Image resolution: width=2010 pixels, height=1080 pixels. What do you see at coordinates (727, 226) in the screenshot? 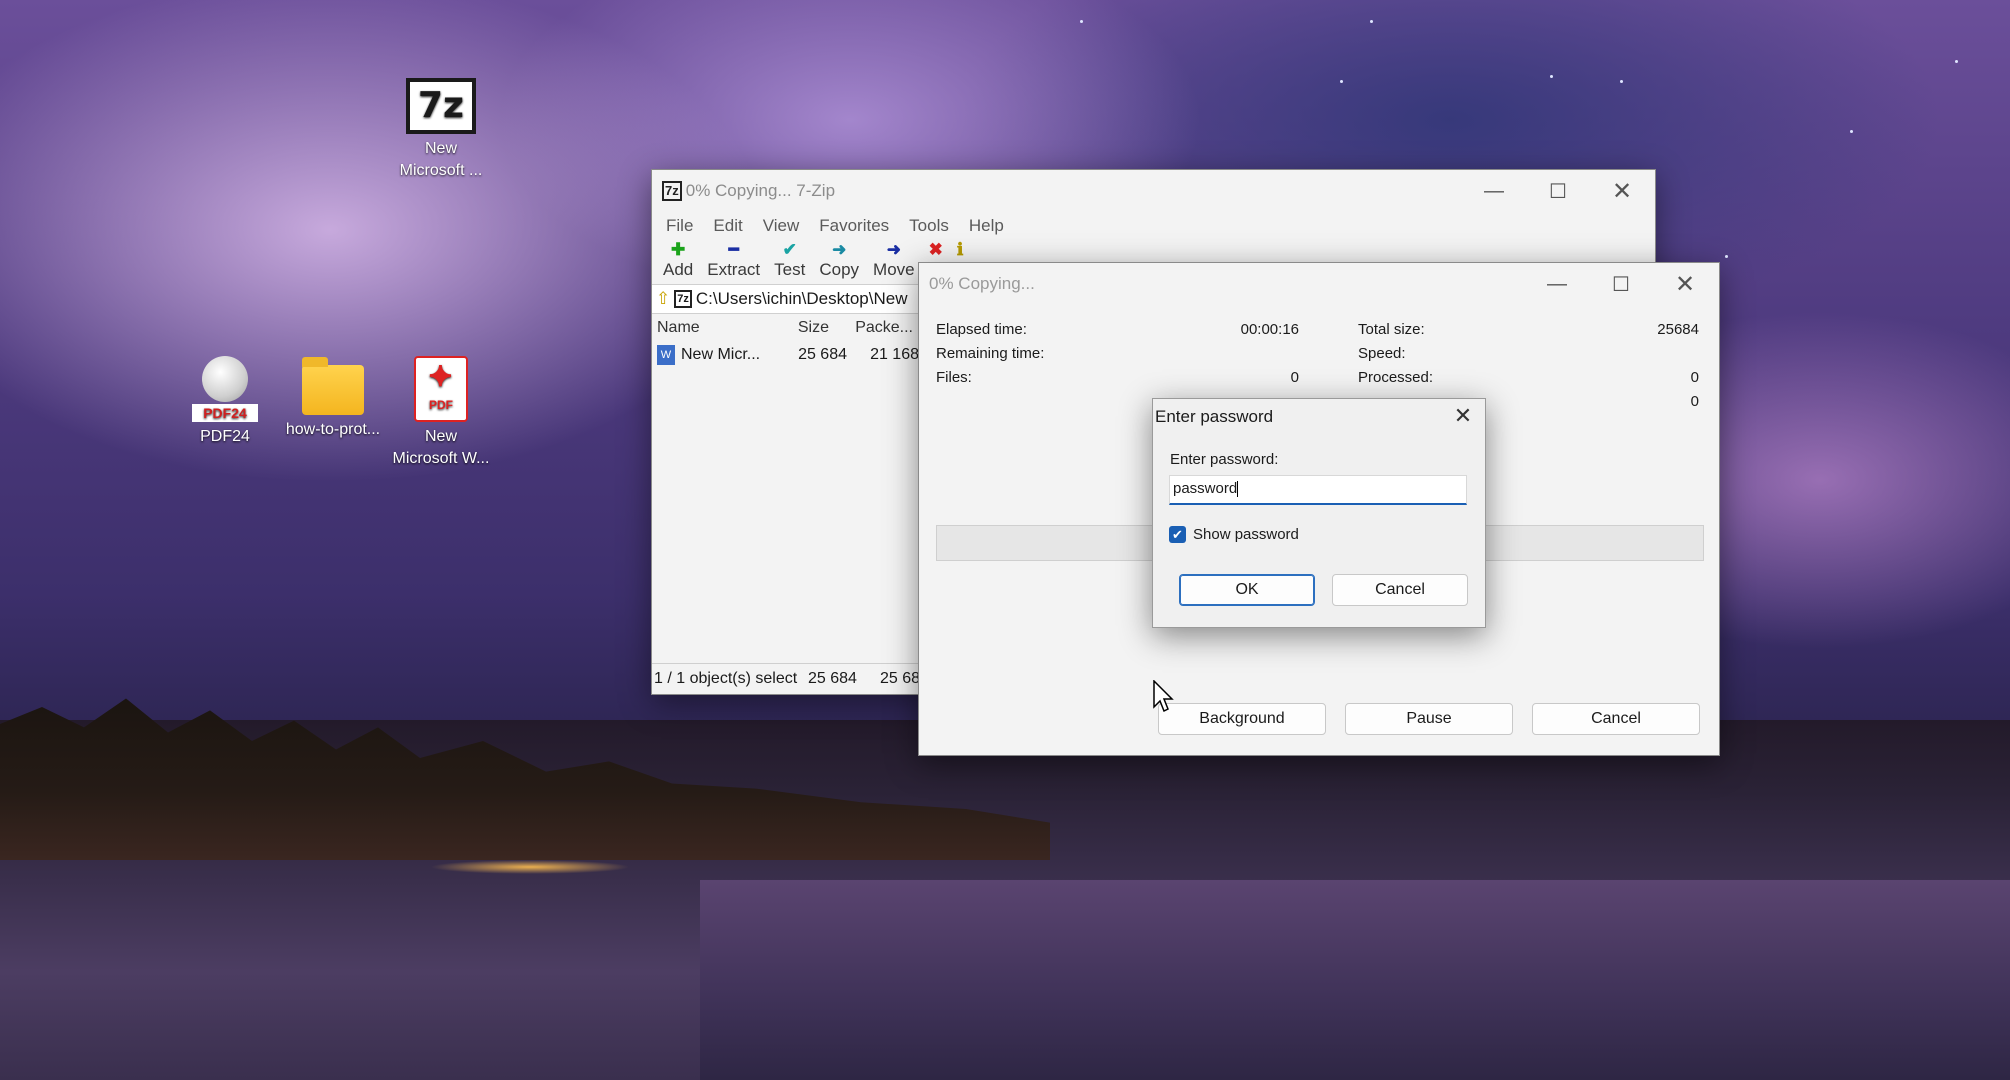
I see `menu-edit: Edit` at bounding box center [727, 226].